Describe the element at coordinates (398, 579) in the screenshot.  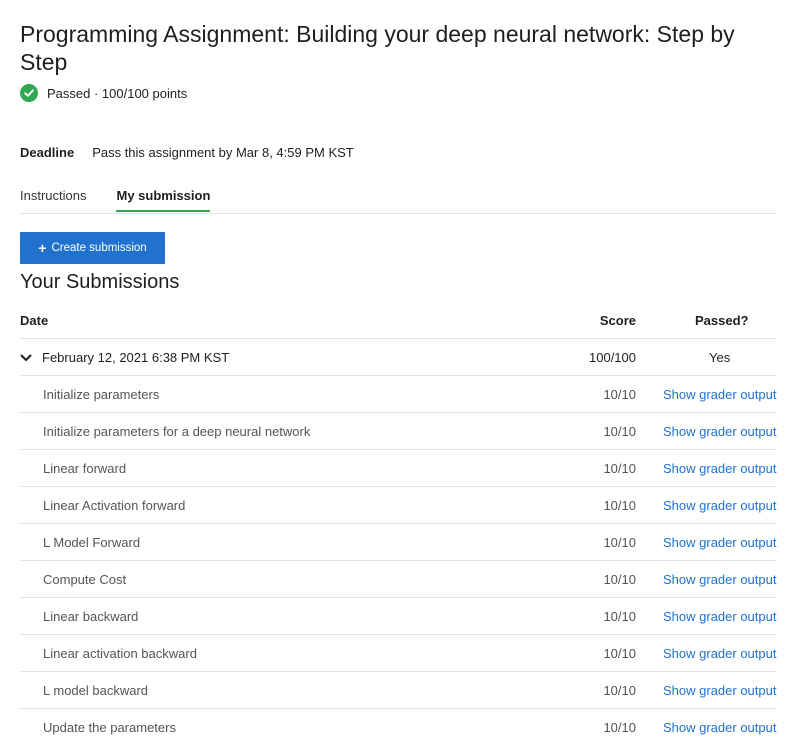
I see `part-row: Compute Cost 10/10 Show grader output` at that location.